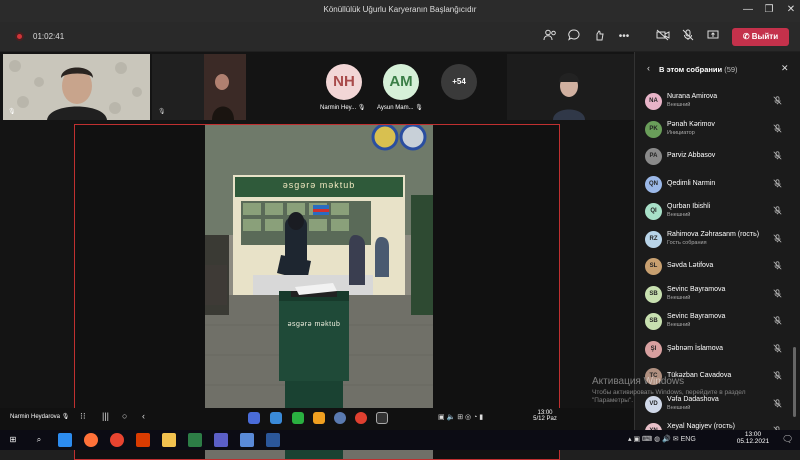 This screenshot has width=800, height=460. I want to click on close-panel-icon: ✕, so click(785, 68).